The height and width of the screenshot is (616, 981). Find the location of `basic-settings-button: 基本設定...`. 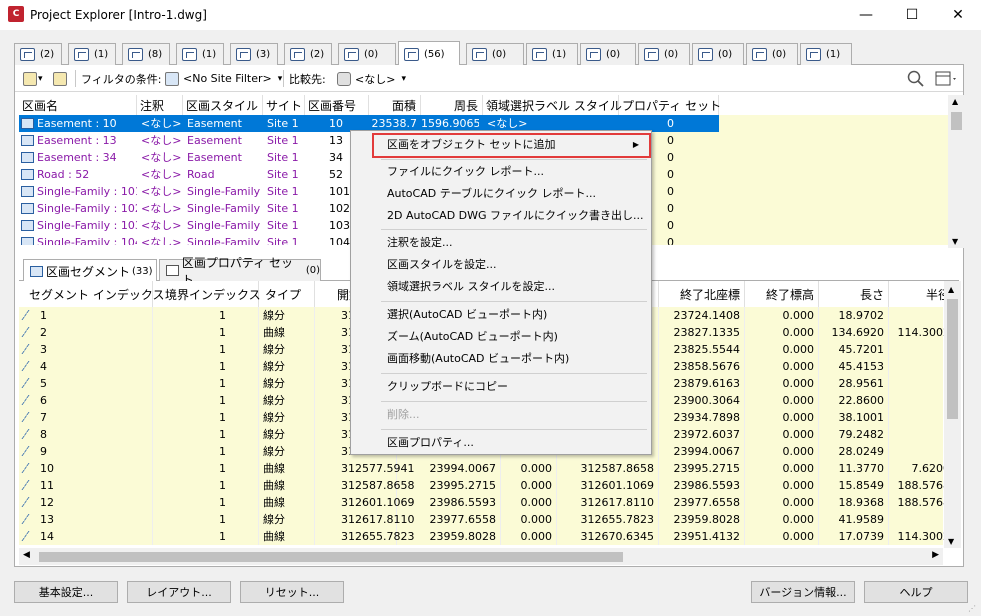

basic-settings-button: 基本設定... is located at coordinates (66, 592).